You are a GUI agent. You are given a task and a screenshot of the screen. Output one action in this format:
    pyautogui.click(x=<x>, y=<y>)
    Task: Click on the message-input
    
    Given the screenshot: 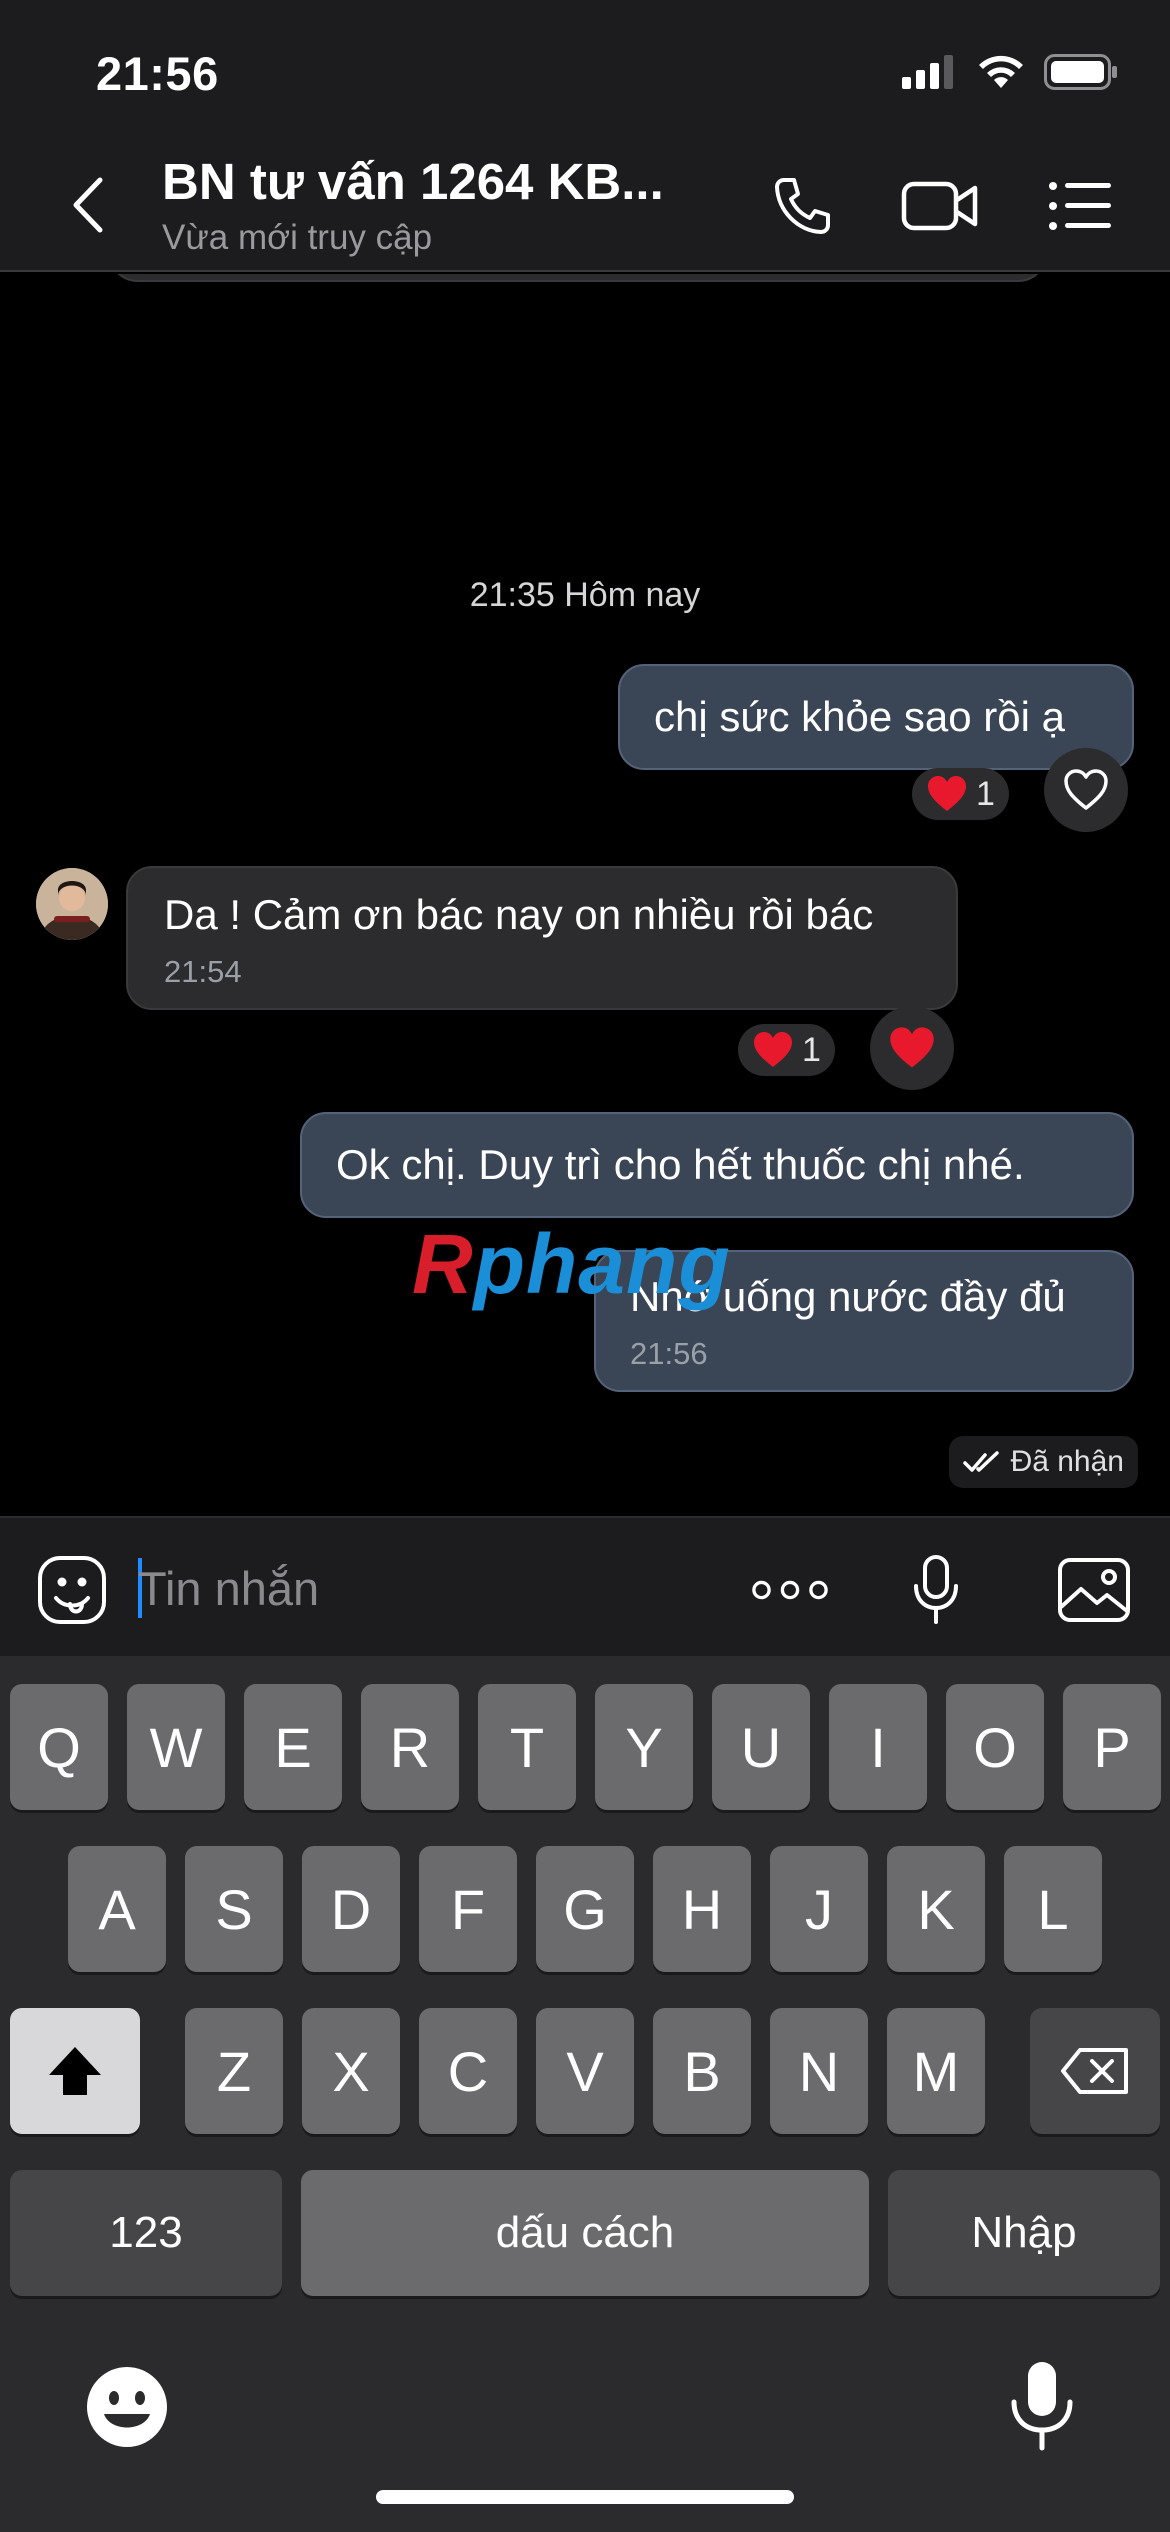 What is the action you would take?
    pyautogui.click(x=418, y=1588)
    